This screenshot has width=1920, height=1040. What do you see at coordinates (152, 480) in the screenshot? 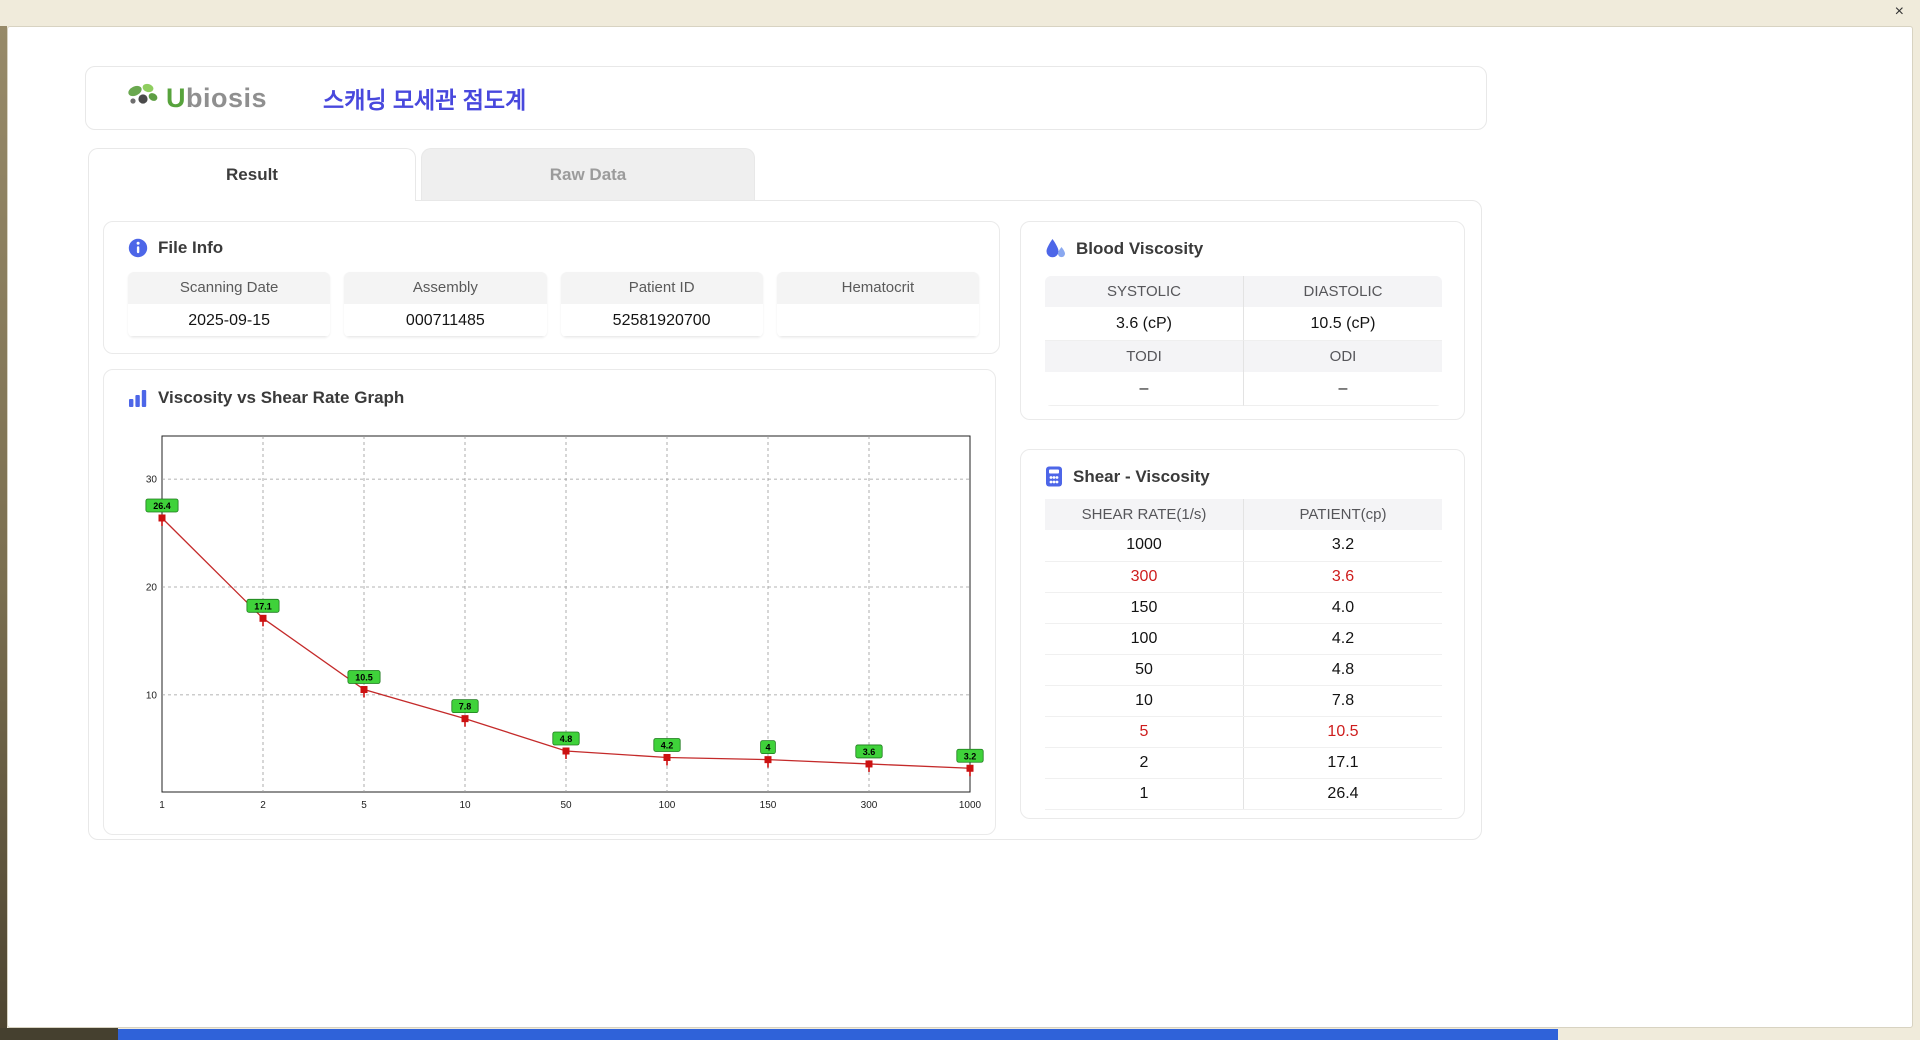
I see `svg-text: 30` at bounding box center [152, 480].